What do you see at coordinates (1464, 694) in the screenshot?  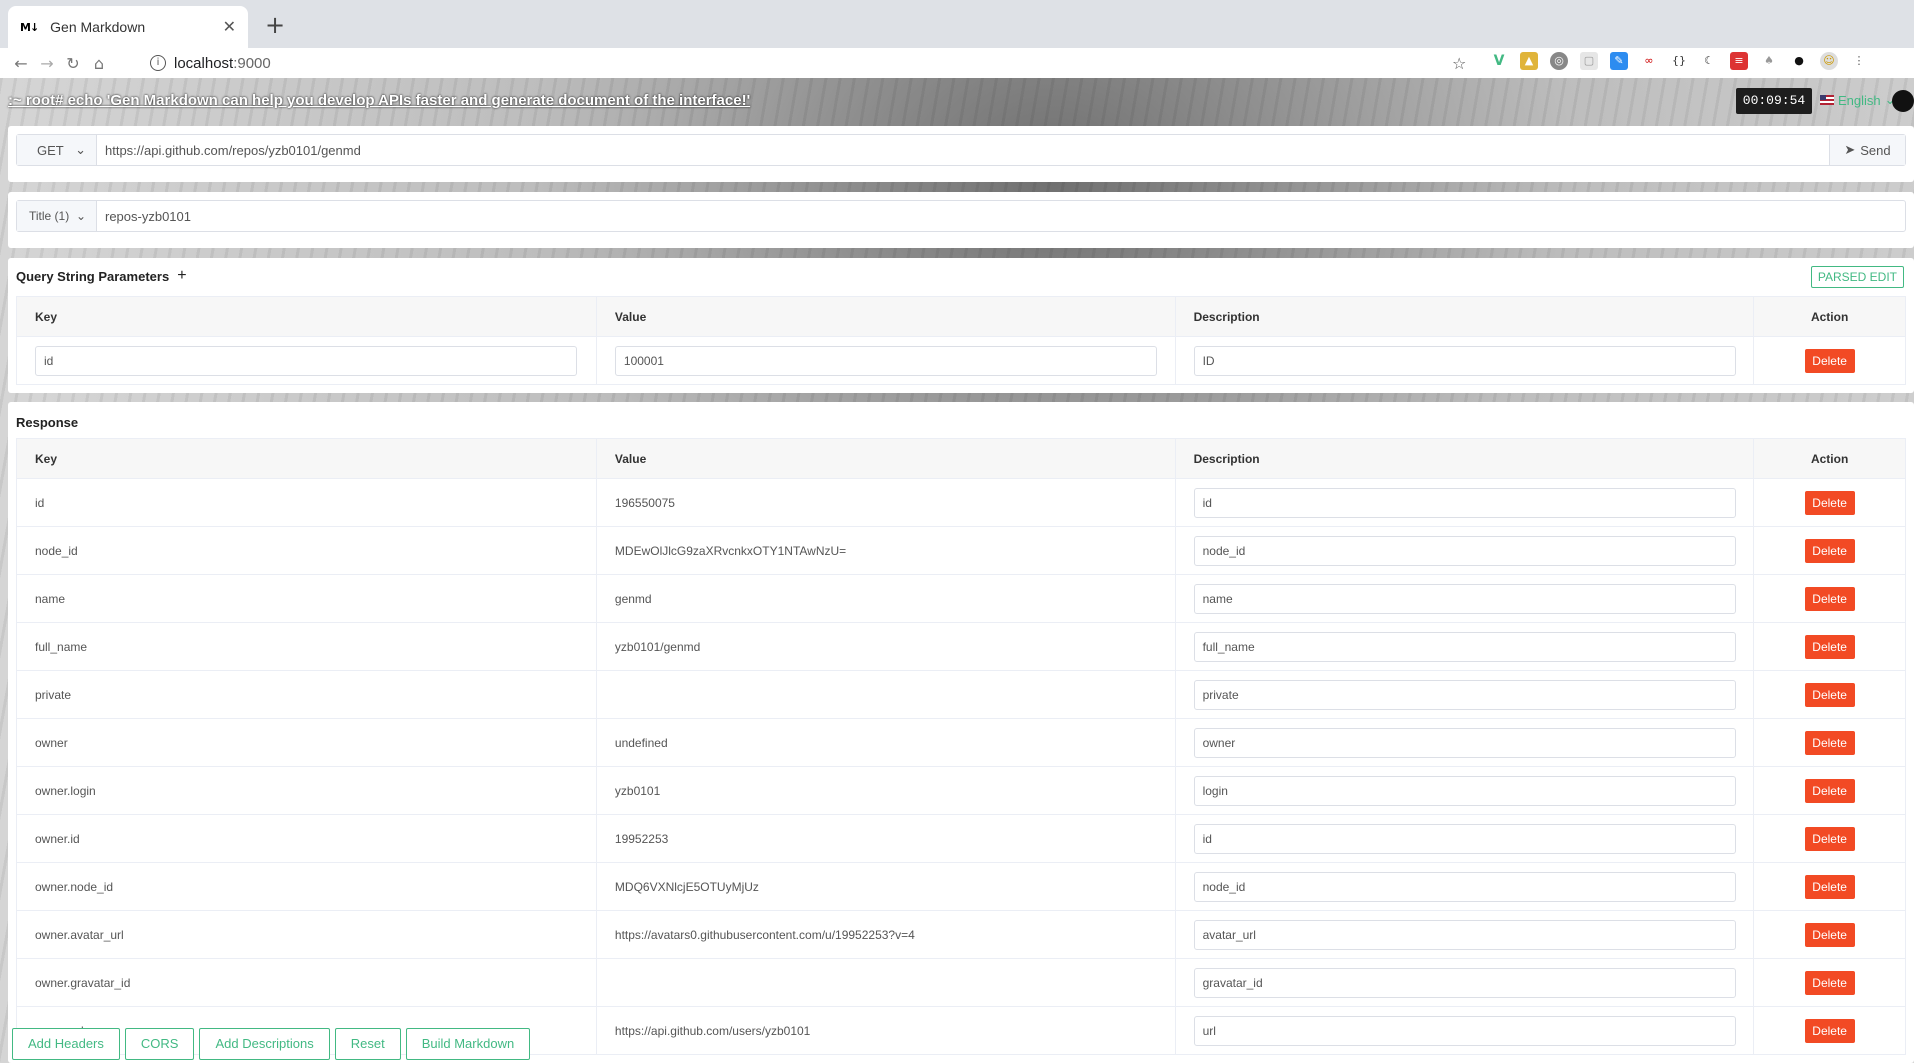 I see `description-input: private` at bounding box center [1464, 694].